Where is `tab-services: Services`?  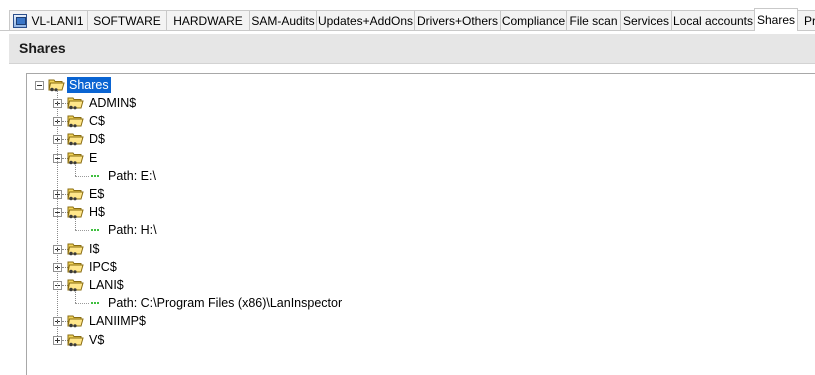
tab-services: Services is located at coordinates (646, 20).